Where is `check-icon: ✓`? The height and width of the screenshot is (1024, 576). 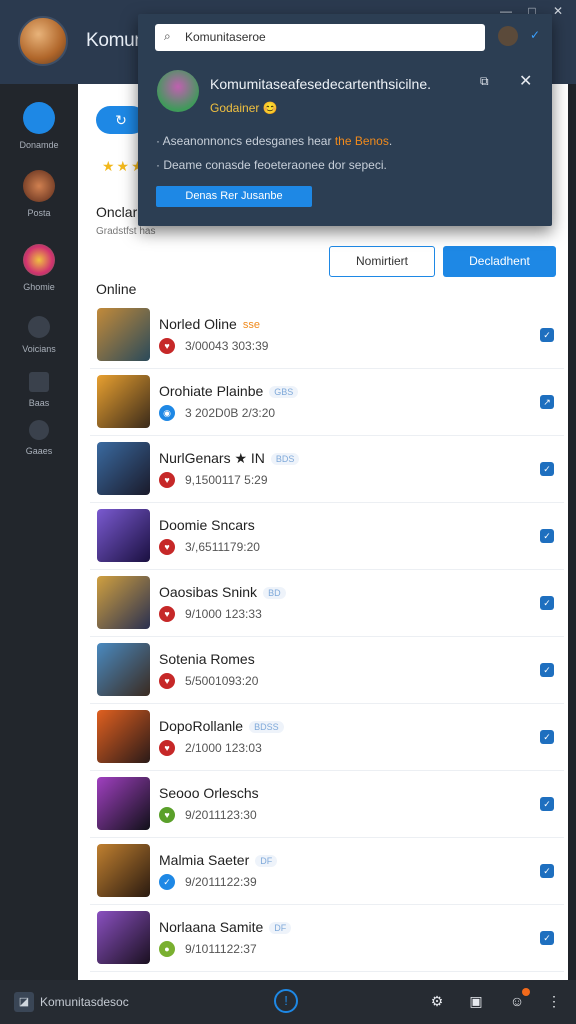
check-icon: ✓ is located at coordinates (535, 35).